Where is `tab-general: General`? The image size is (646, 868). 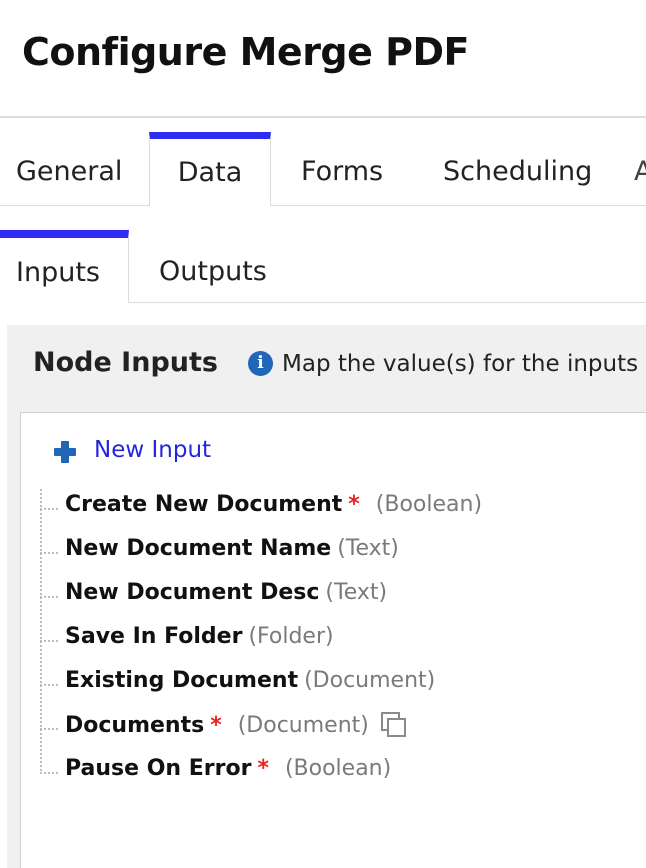 tab-general: General is located at coordinates (69, 169).